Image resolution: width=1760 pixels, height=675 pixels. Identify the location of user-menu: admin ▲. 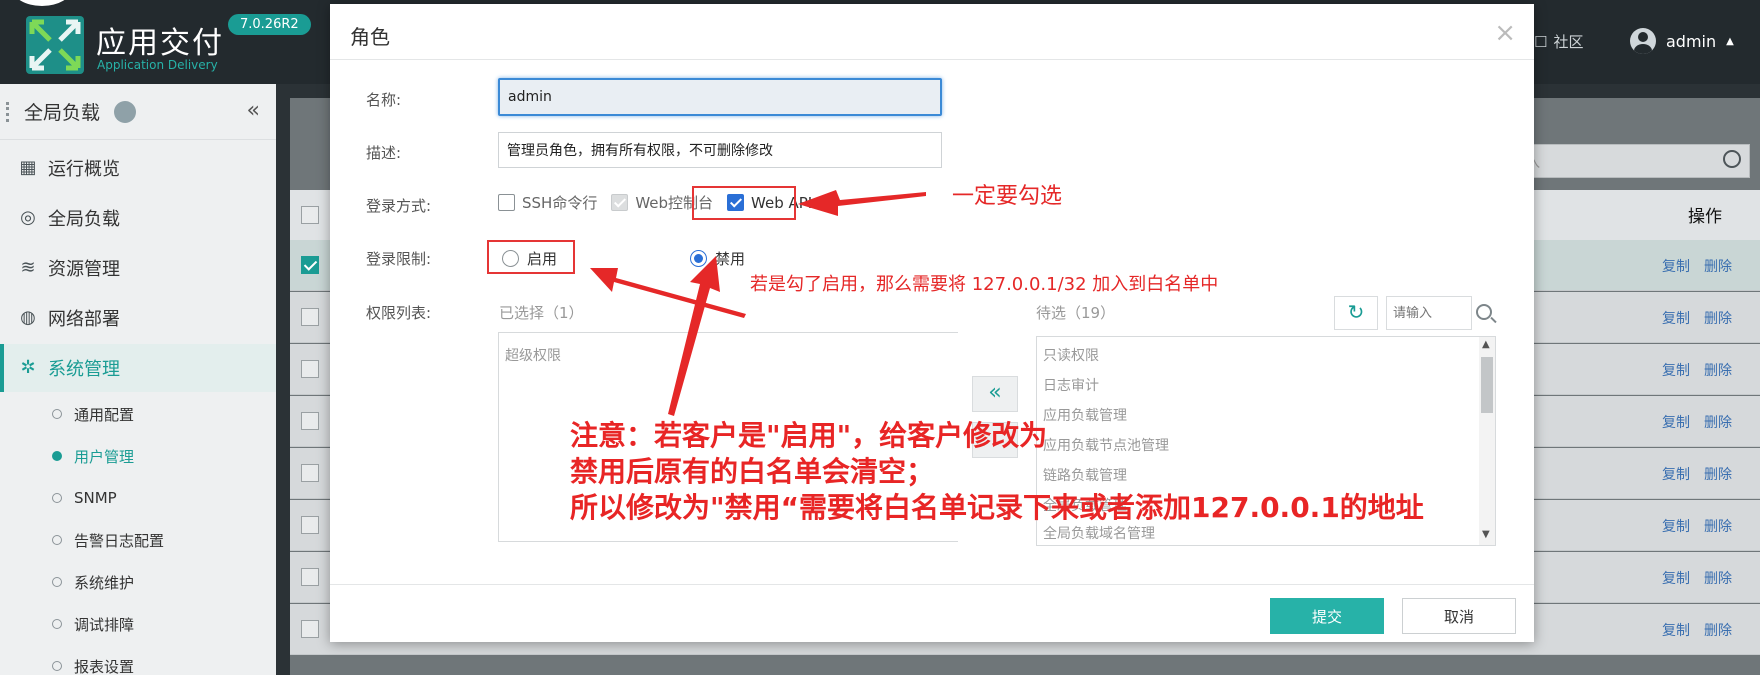
(1682, 41).